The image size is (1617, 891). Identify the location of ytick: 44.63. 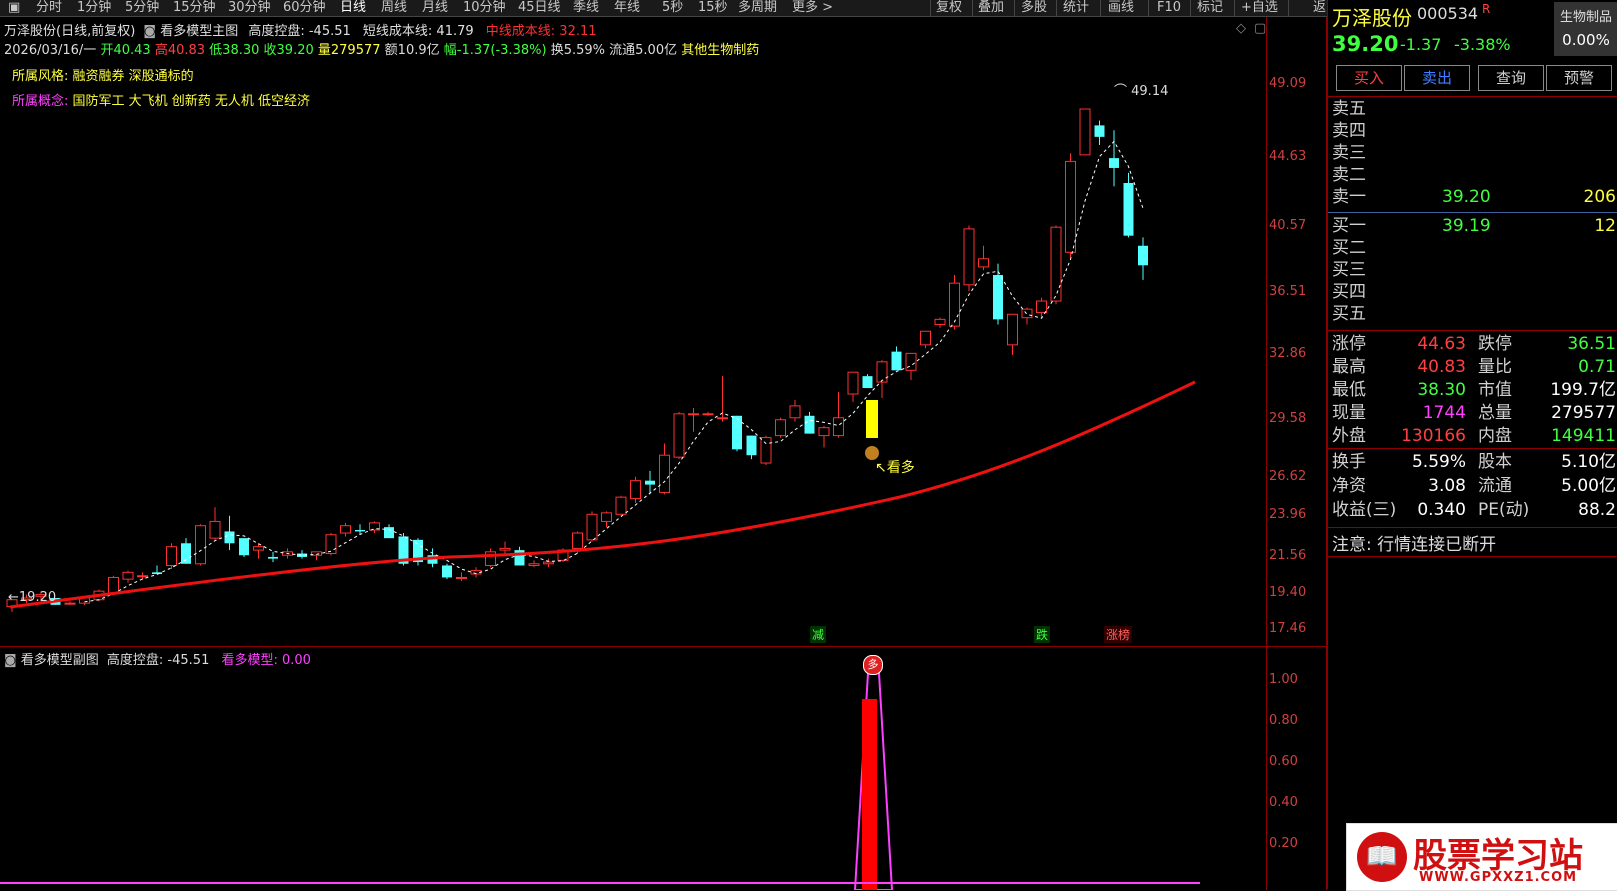
(1288, 156).